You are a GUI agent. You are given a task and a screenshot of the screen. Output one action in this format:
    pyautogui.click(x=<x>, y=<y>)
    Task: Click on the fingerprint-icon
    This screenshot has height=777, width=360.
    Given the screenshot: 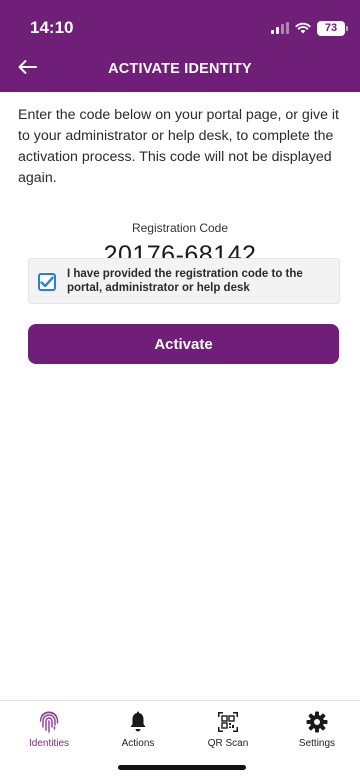 What is the action you would take?
    pyautogui.click(x=49, y=722)
    